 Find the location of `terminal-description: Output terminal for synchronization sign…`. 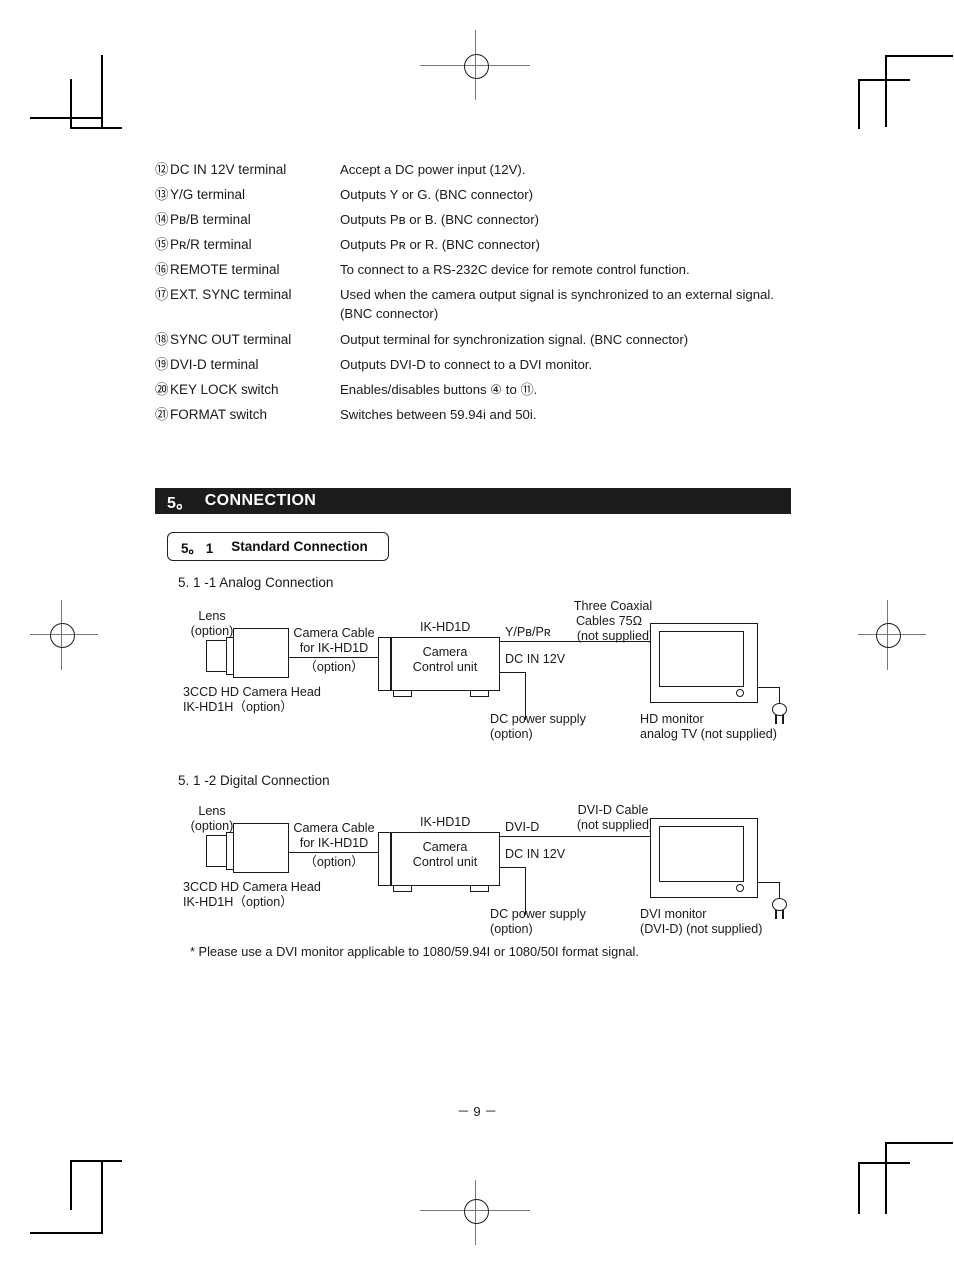

terminal-description: Output terminal for synchronization sign… is located at coordinates (514, 339).